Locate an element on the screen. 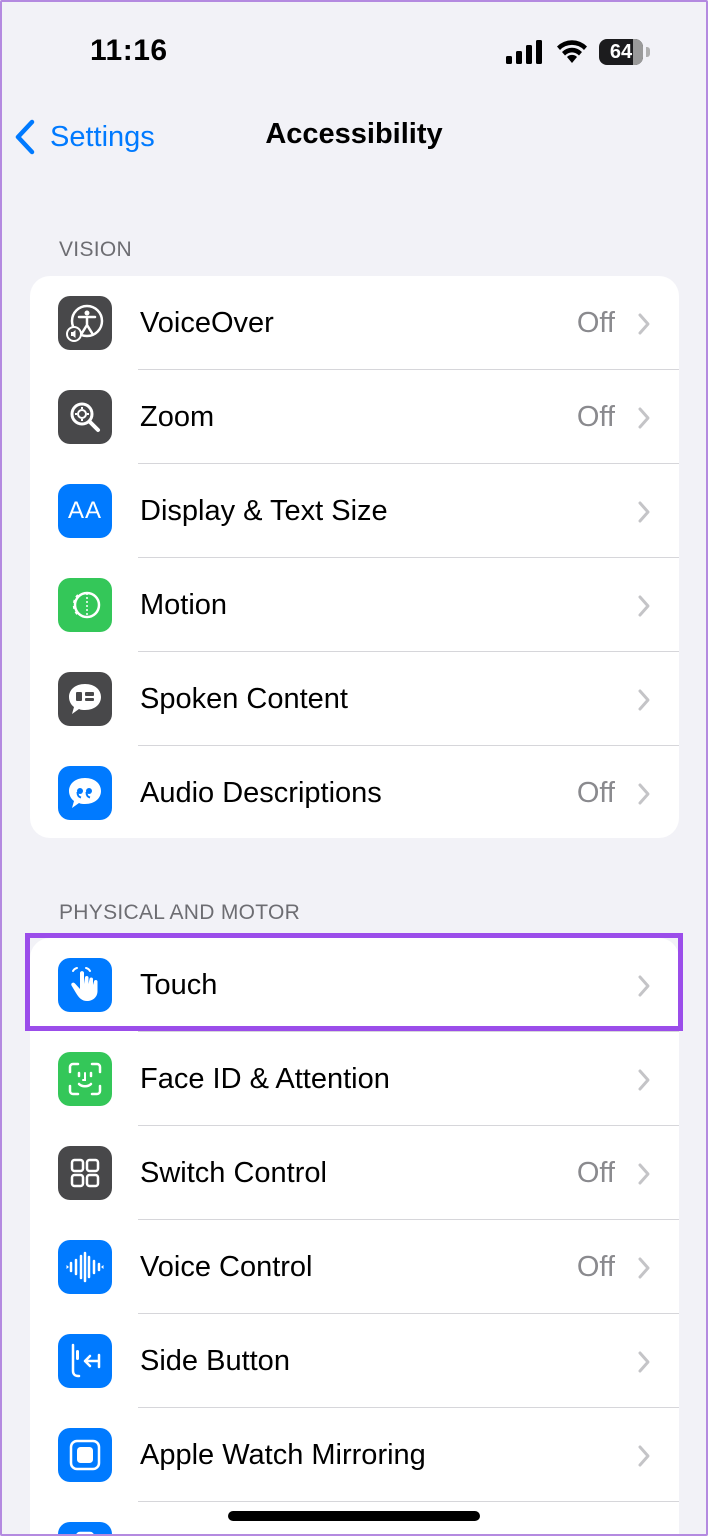  row-voice-control: Voice Control Off is located at coordinates (354, 1267).